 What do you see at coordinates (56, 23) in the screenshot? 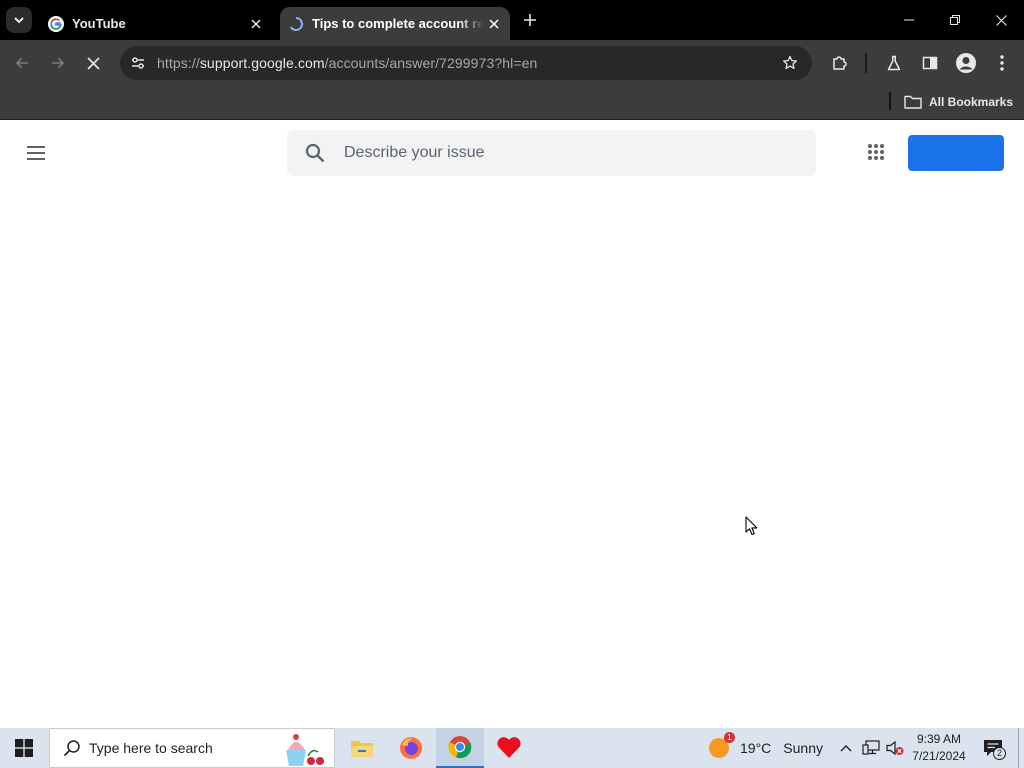
I see `google-g-icon` at bounding box center [56, 23].